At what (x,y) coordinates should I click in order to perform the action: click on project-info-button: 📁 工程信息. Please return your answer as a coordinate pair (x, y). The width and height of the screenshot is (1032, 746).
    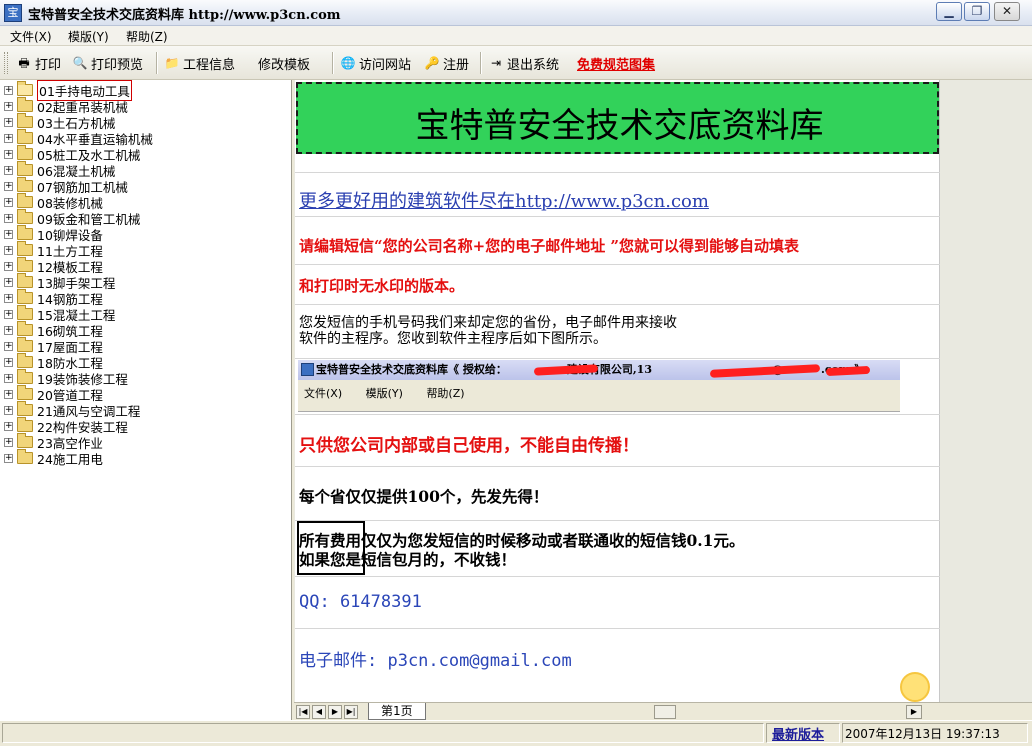
    Looking at the image, I should click on (200, 63).